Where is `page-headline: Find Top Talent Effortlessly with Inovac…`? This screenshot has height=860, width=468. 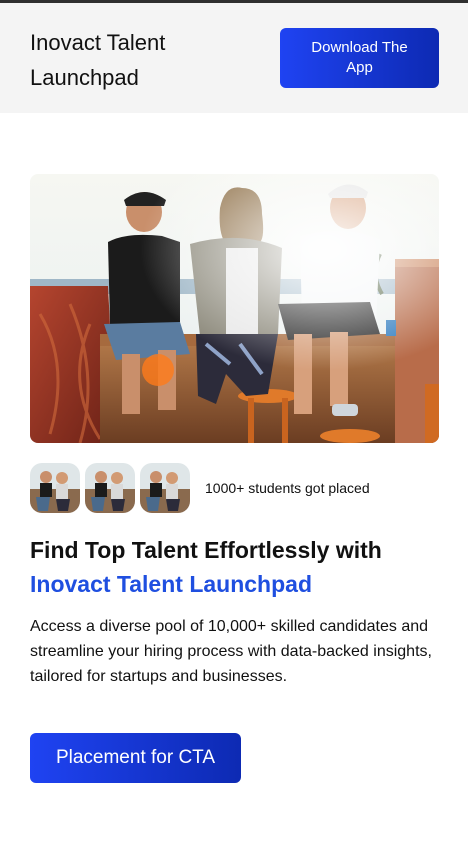 page-headline: Find Top Talent Effortlessly with Inovac… is located at coordinates (235, 567).